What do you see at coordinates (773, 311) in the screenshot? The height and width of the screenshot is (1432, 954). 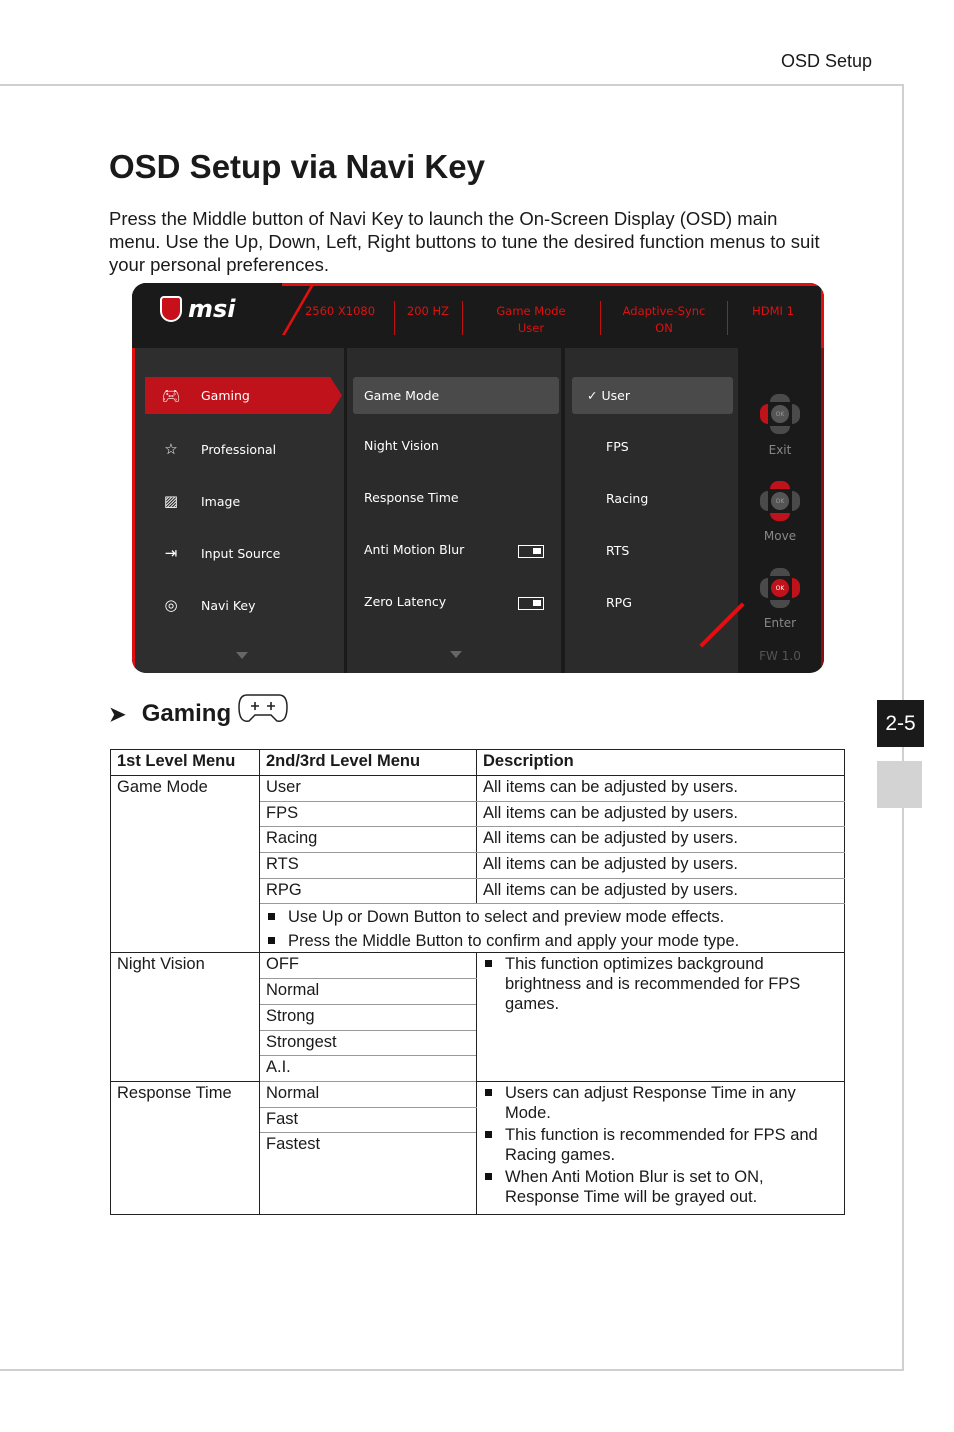 I see `status-input: HDMI 1` at bounding box center [773, 311].